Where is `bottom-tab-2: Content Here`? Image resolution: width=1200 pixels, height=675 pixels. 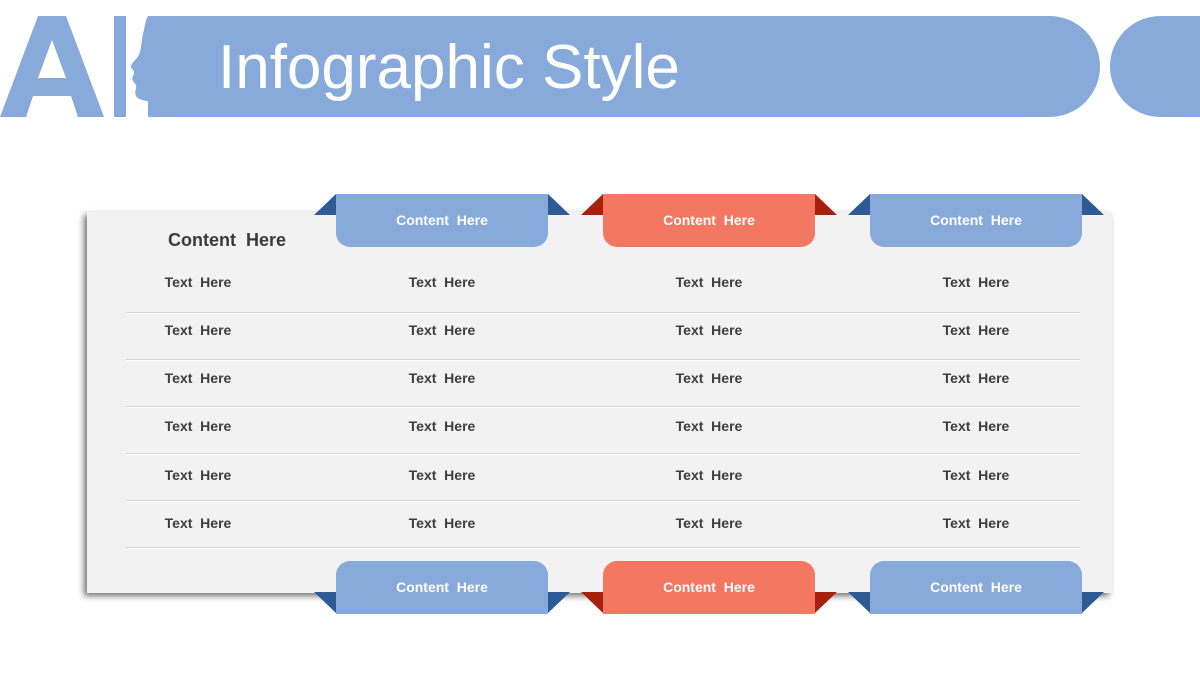
bottom-tab-2: Content Here is located at coordinates (709, 587).